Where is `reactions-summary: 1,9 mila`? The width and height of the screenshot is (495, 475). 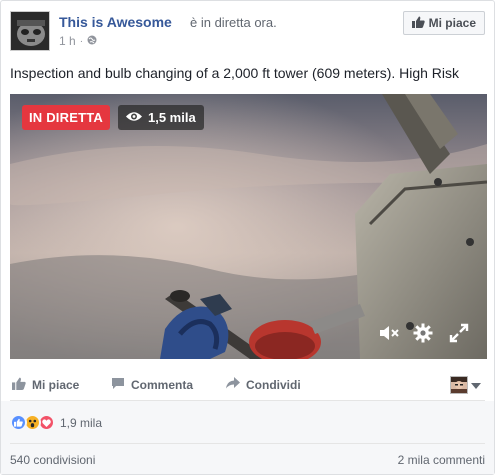
reactions-summary: 1,9 mila is located at coordinates (56, 422).